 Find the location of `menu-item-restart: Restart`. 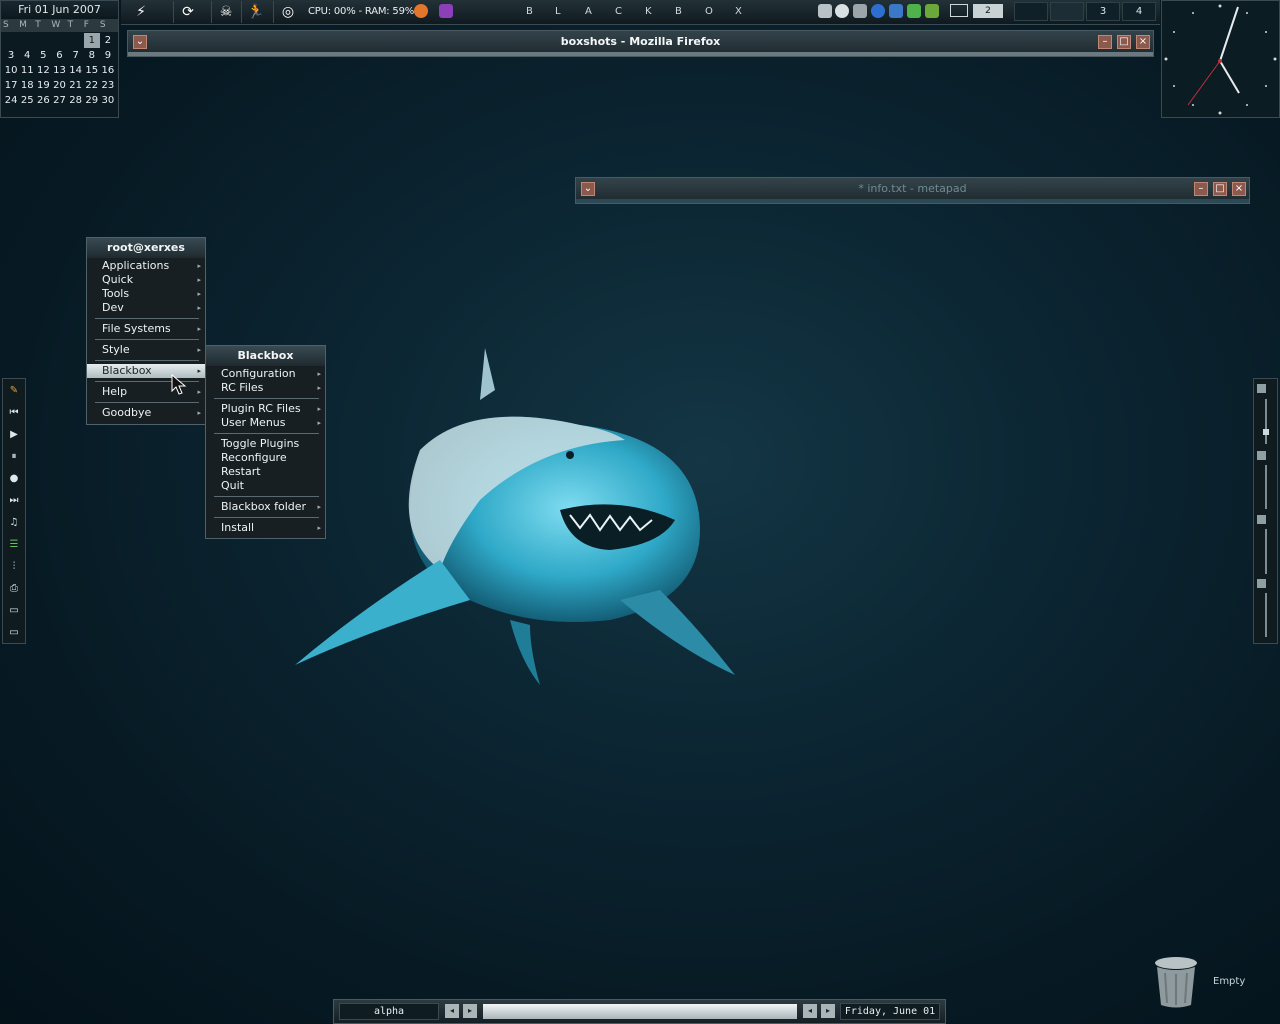

menu-item-restart: Restart is located at coordinates (265, 472).